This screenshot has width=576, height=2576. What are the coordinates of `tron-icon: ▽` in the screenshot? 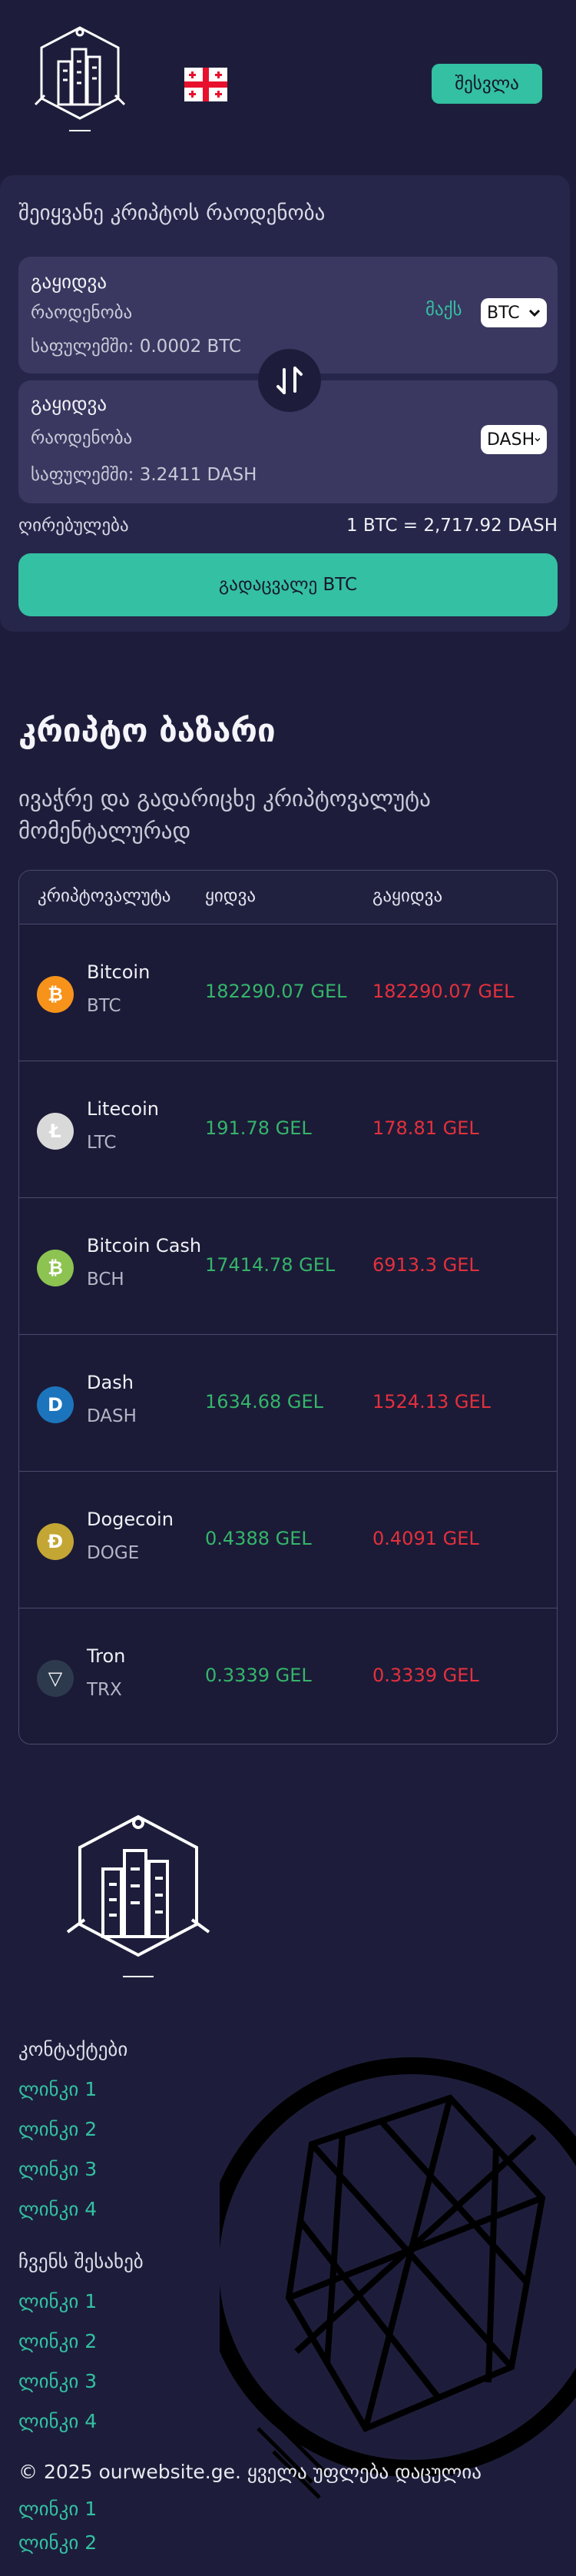 It's located at (55, 1678).